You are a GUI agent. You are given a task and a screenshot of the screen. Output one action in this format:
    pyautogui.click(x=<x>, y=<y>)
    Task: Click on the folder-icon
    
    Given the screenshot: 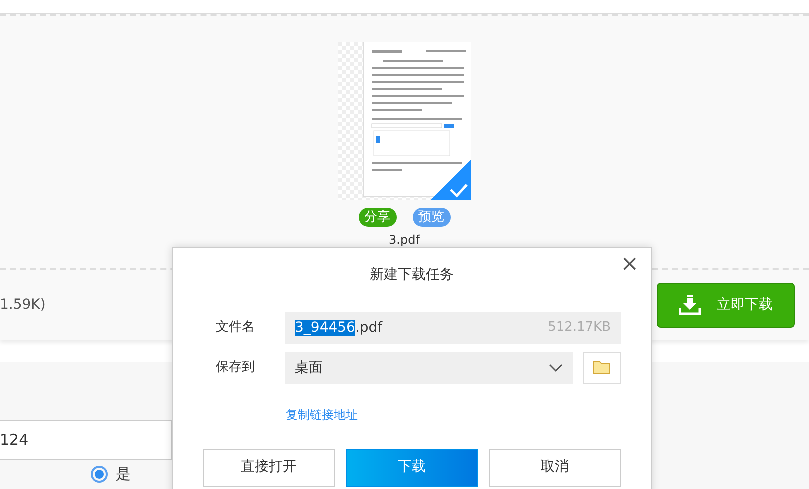 What is the action you would take?
    pyautogui.click(x=602, y=368)
    